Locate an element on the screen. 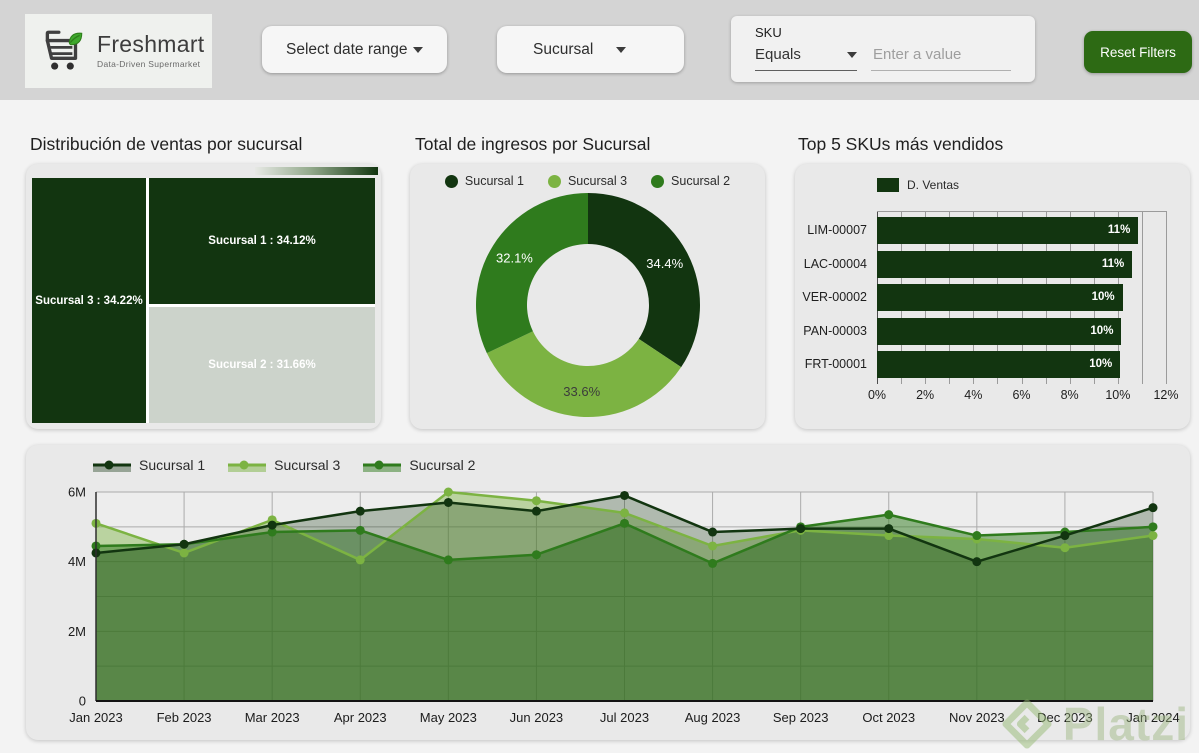 The height and width of the screenshot is (753, 1199). brand-text-block: Freshmart Data-Driven Supermarket is located at coordinates (151, 50).